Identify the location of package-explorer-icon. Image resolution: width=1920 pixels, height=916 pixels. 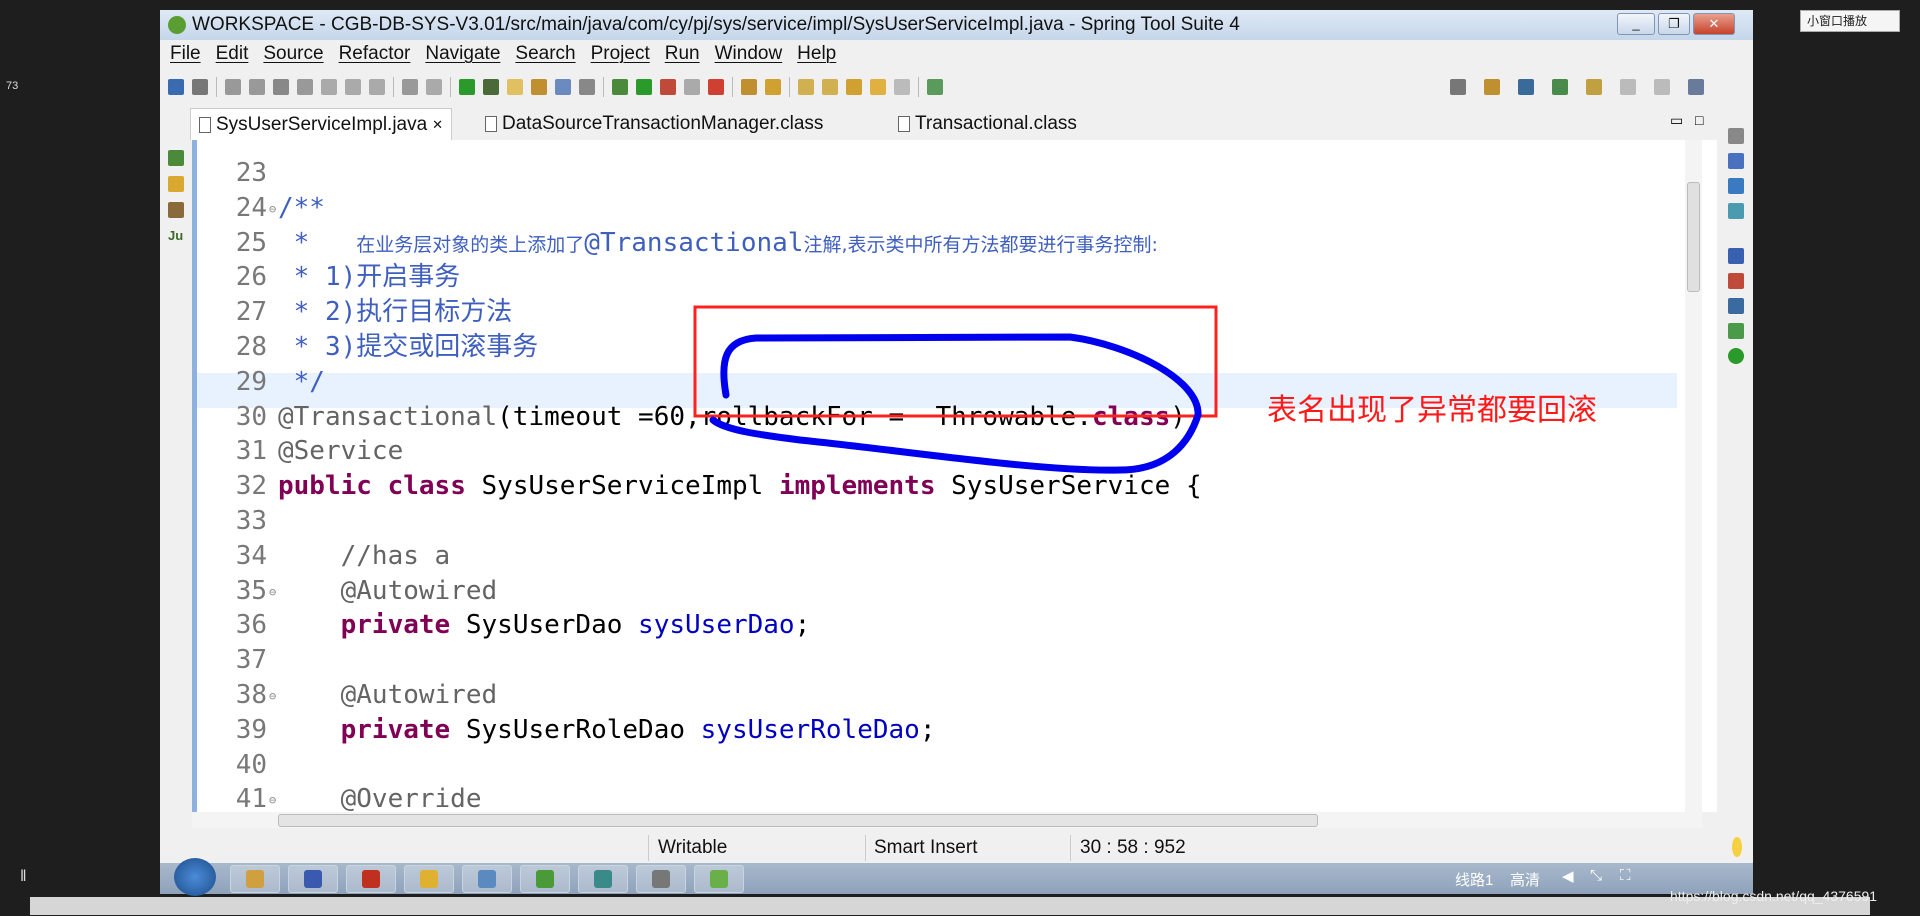
(176, 184).